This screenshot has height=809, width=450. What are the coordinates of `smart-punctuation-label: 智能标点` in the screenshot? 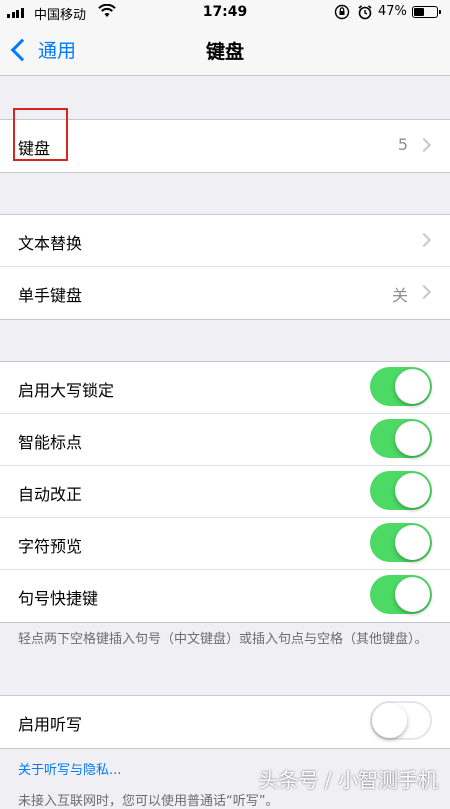 It's located at (50, 442).